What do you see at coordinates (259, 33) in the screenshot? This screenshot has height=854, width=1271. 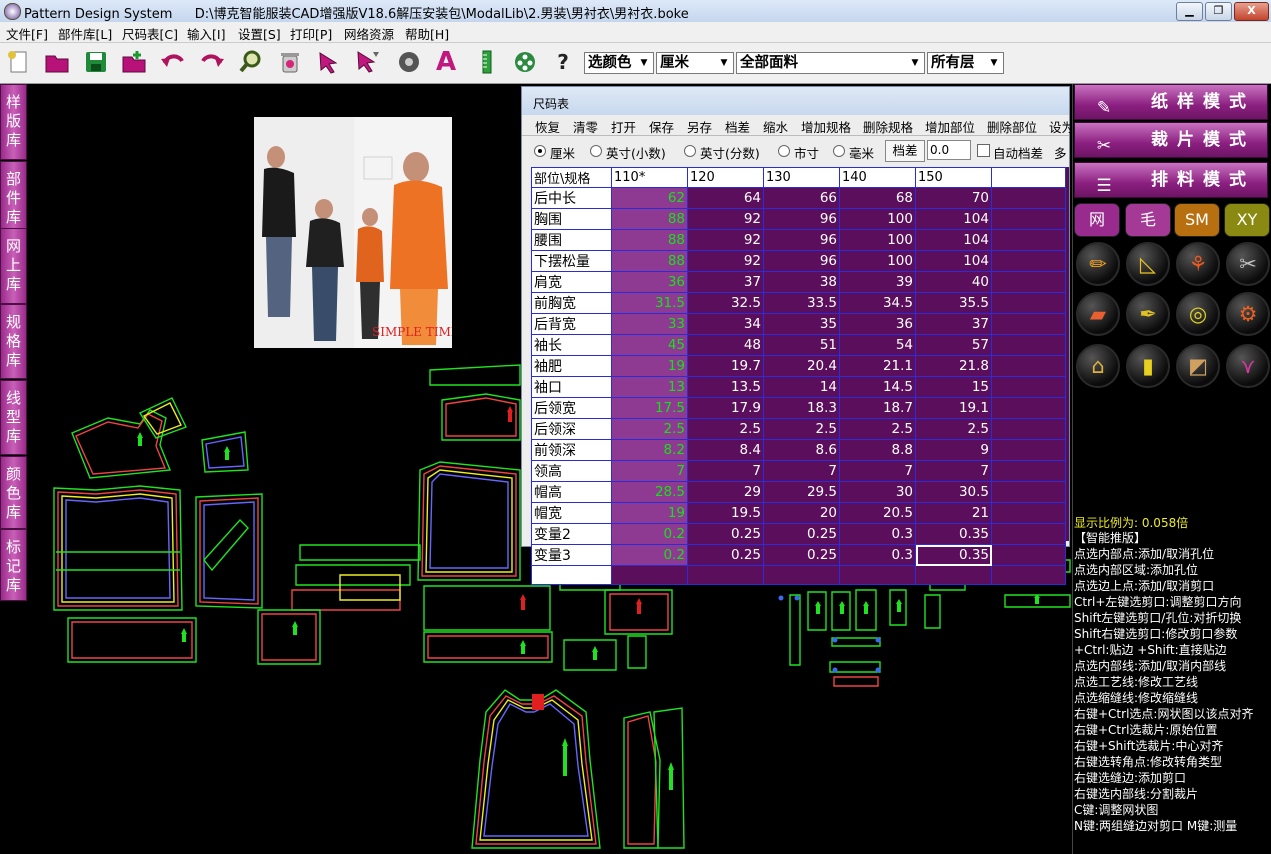 I see `menu-settings: 设置[S]` at bounding box center [259, 33].